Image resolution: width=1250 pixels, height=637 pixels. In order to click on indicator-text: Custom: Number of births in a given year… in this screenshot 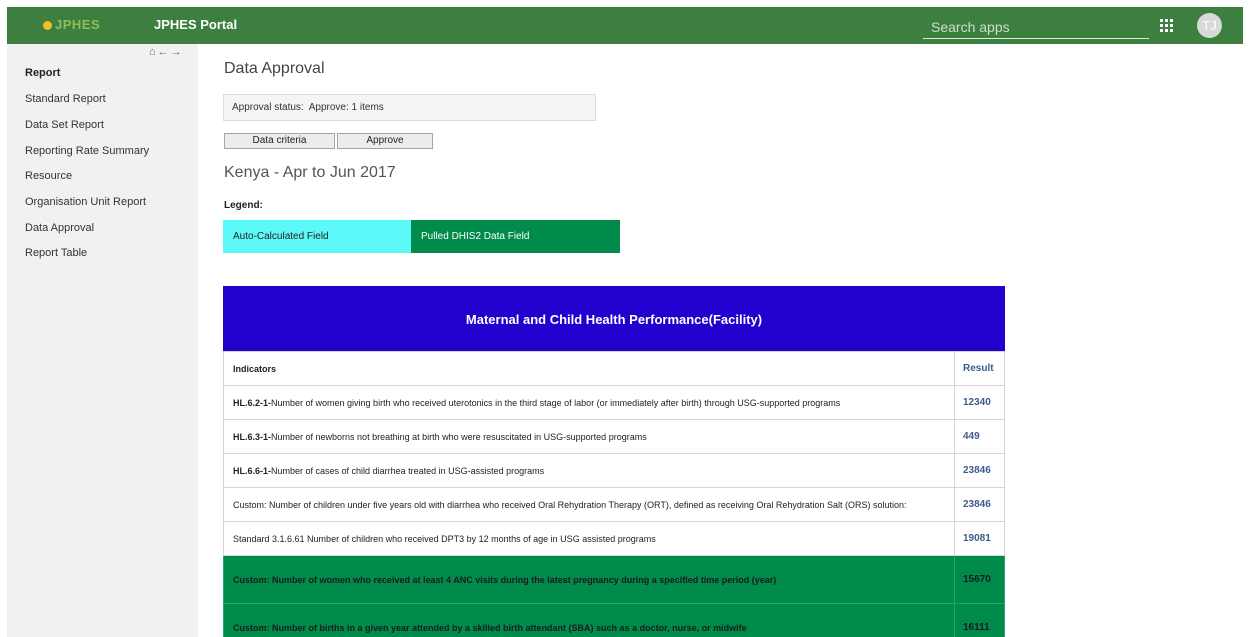, I will do `click(490, 627)`.